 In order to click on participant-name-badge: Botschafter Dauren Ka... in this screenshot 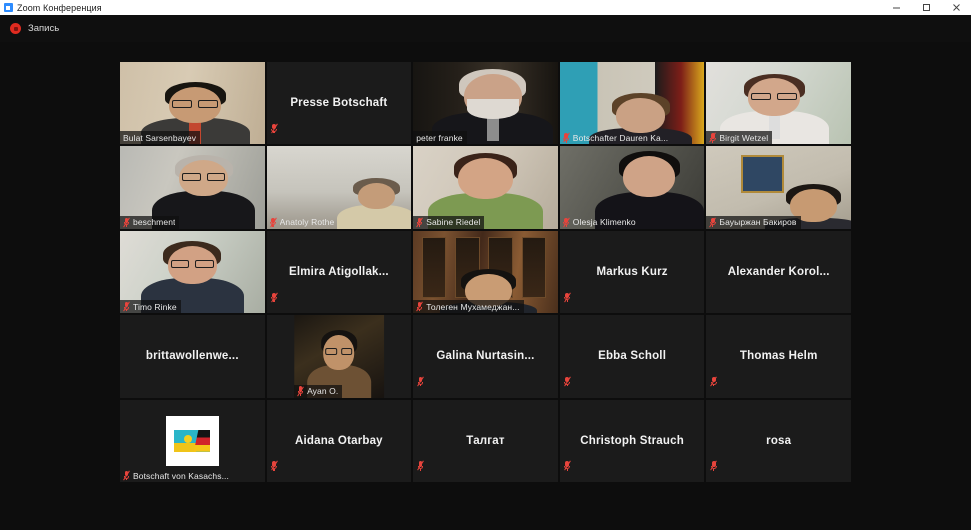, I will do `click(616, 137)`.